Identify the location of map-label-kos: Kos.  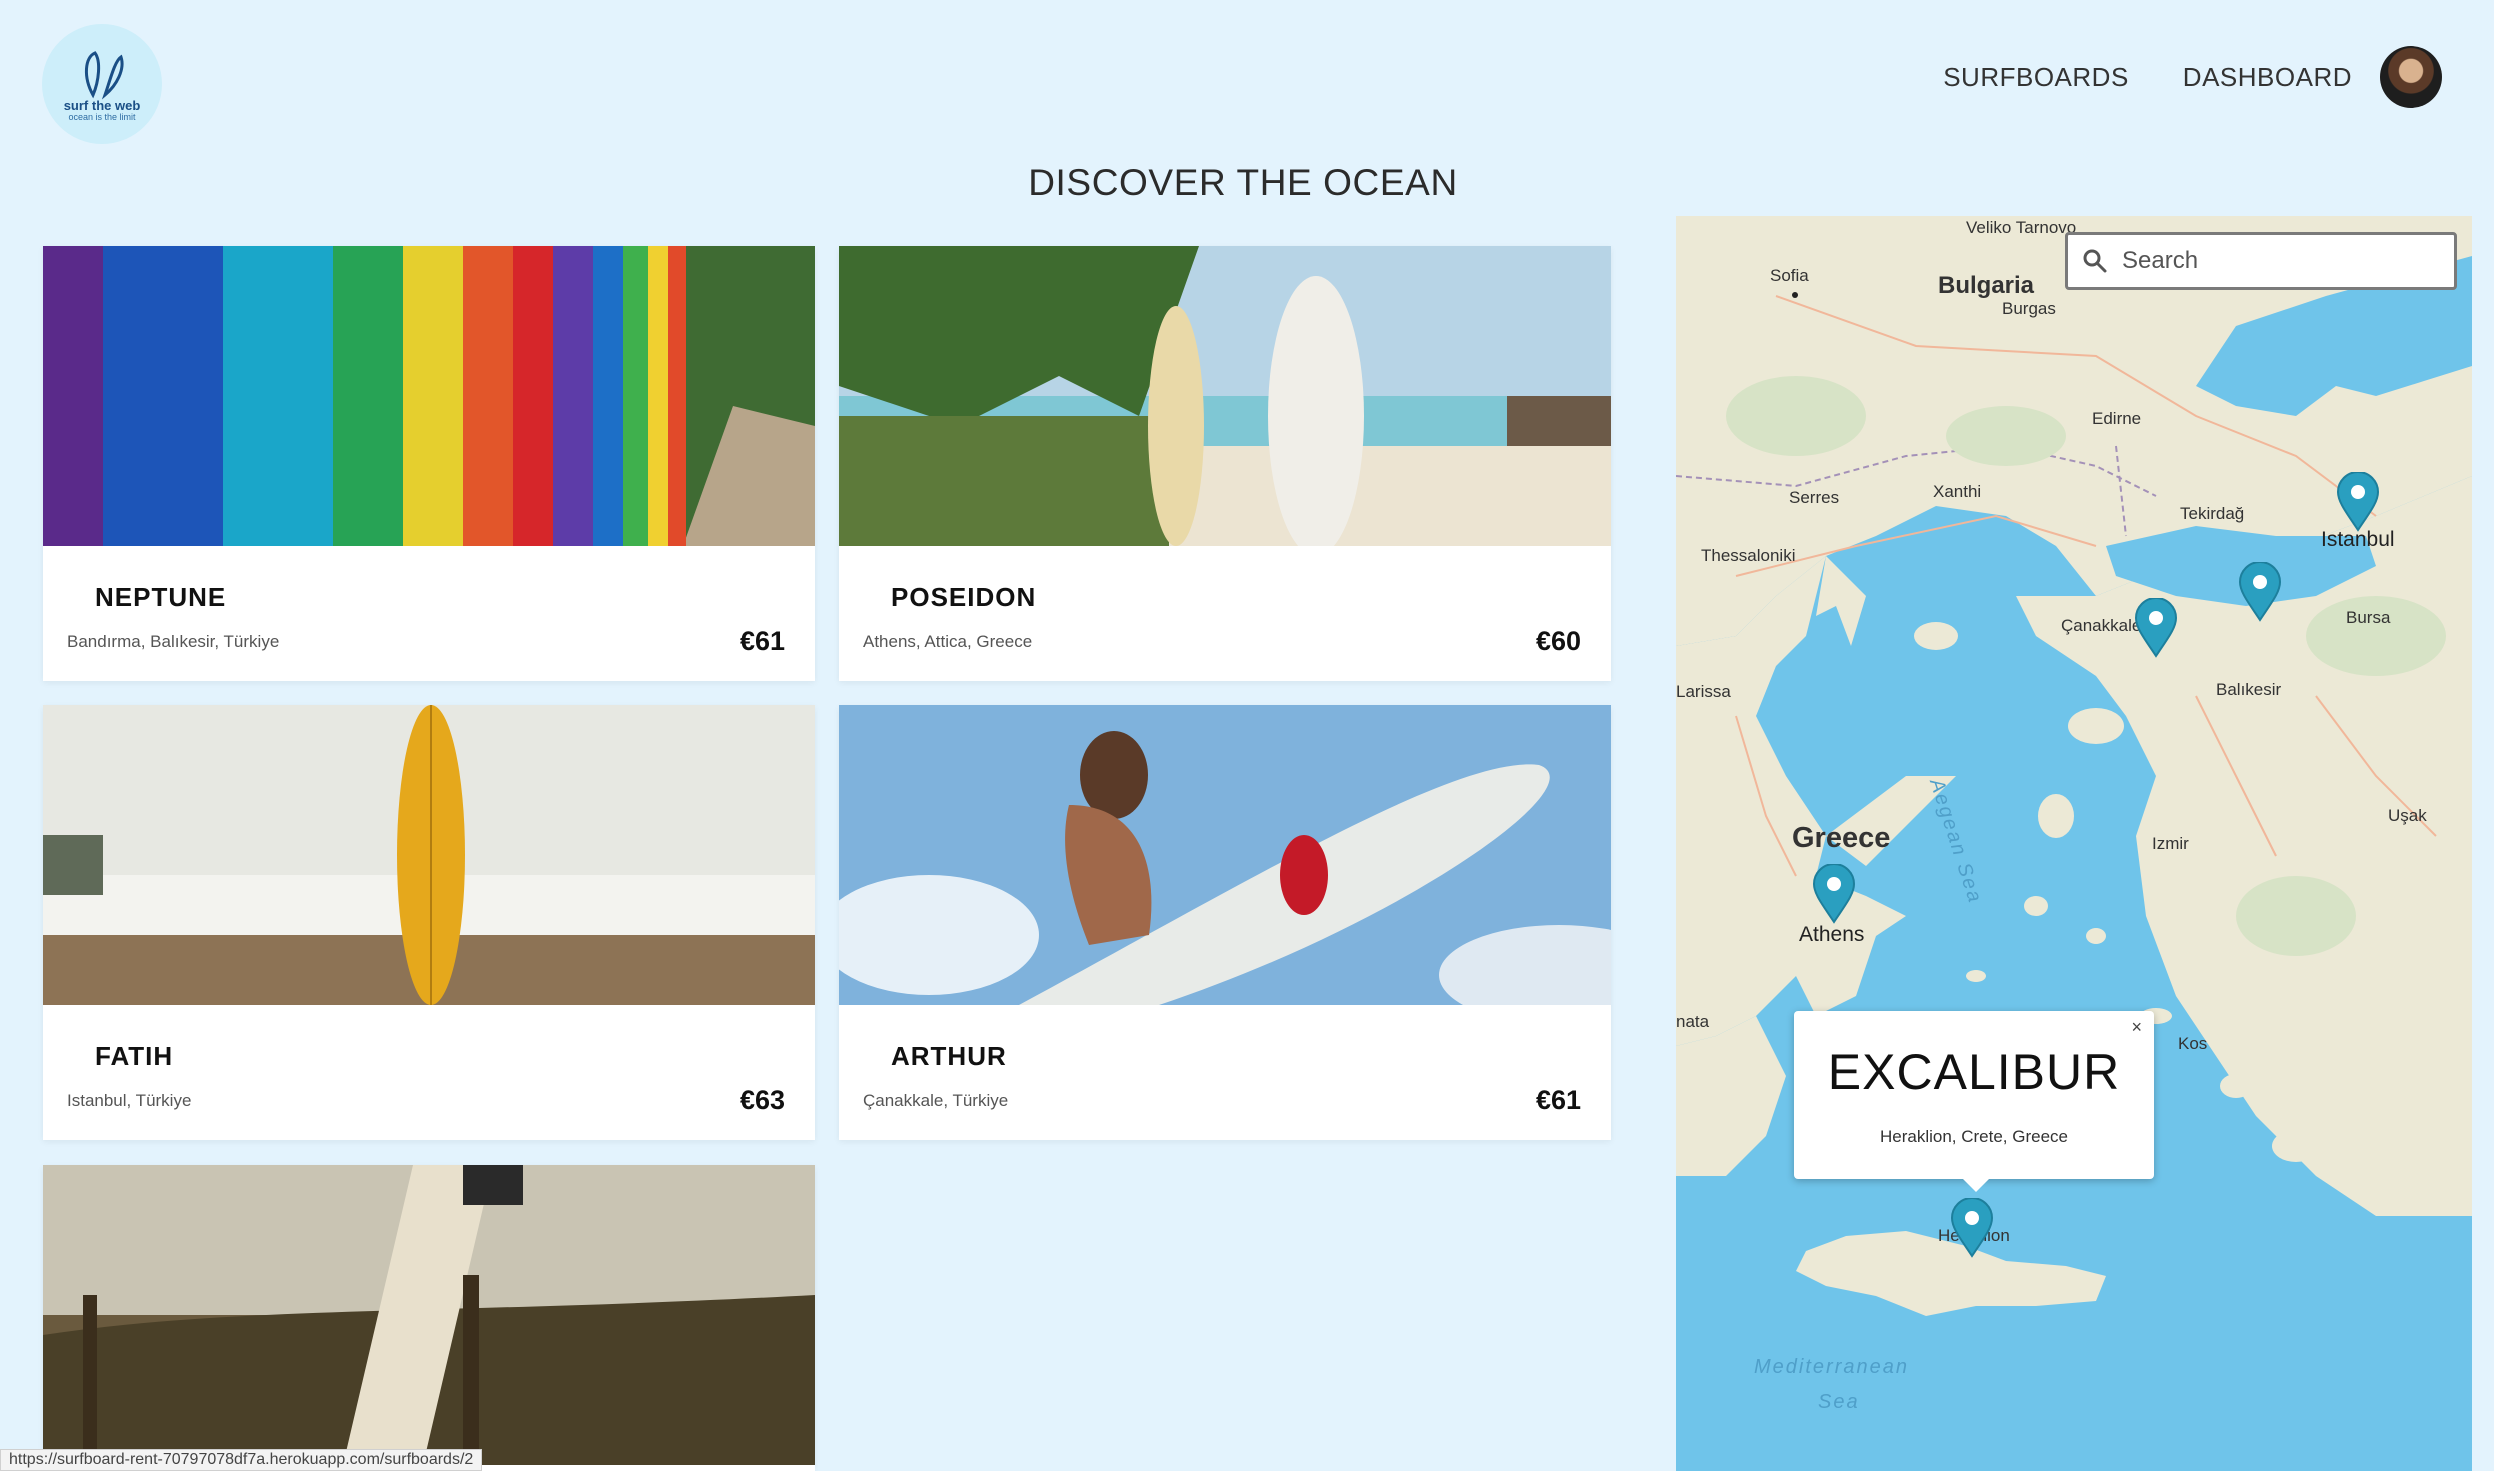
(2193, 1043).